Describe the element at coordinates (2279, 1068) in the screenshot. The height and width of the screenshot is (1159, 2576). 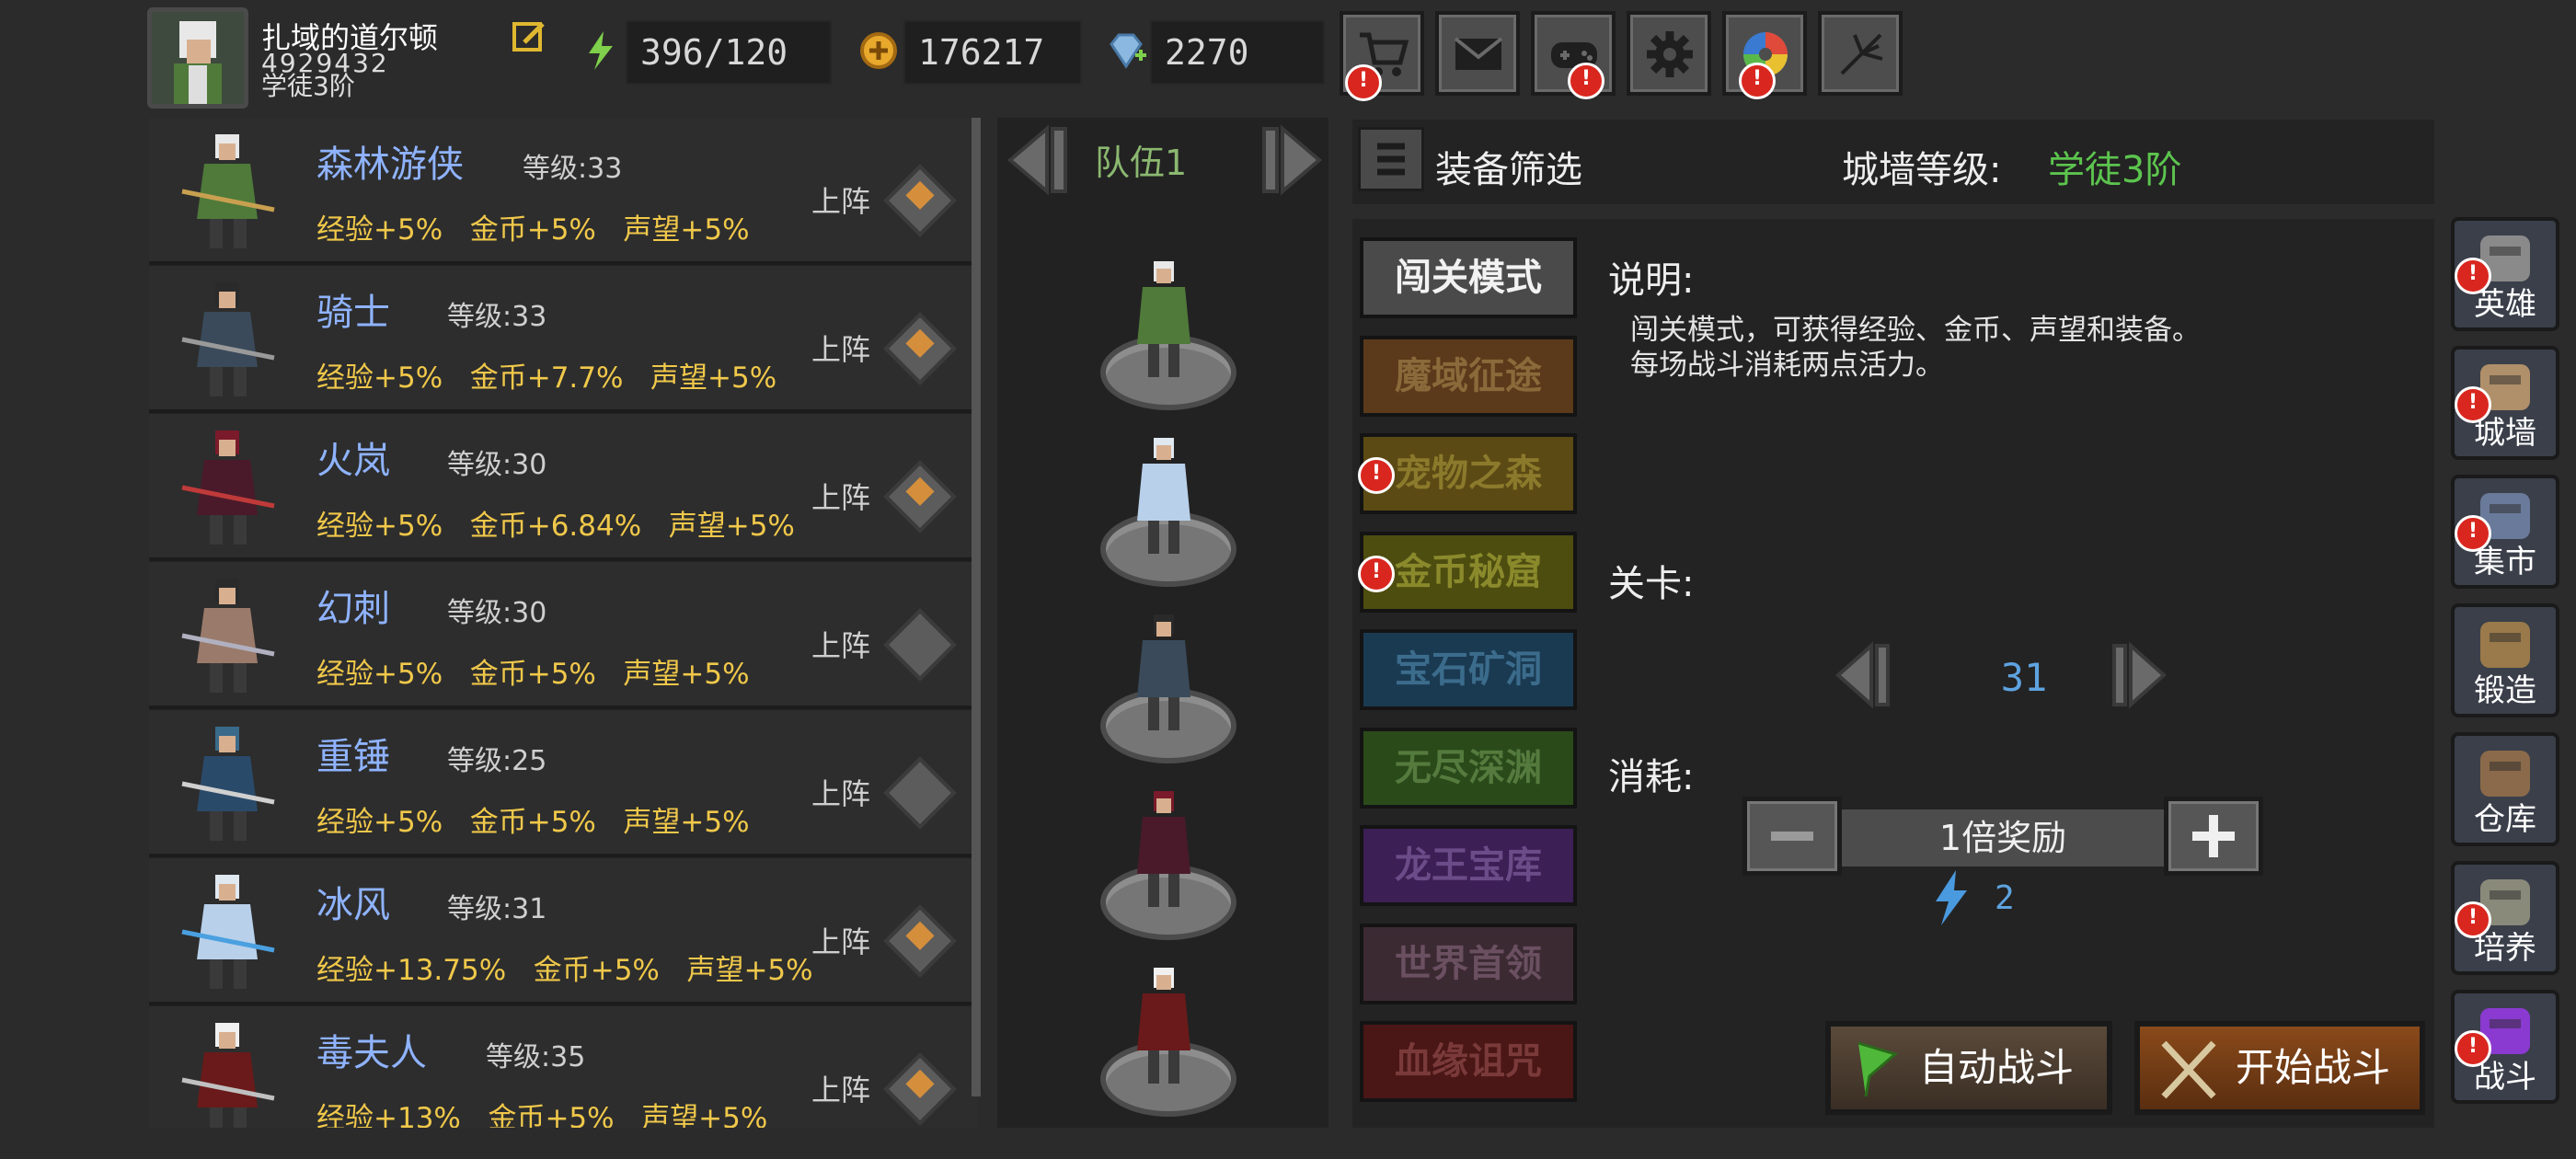
I see `start-battle-button: 开始战斗` at that location.